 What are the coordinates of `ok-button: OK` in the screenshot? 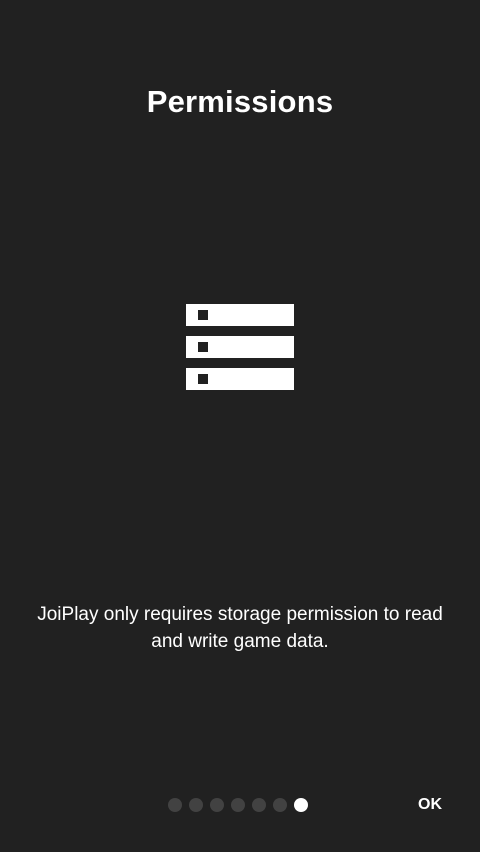 It's located at (430, 805).